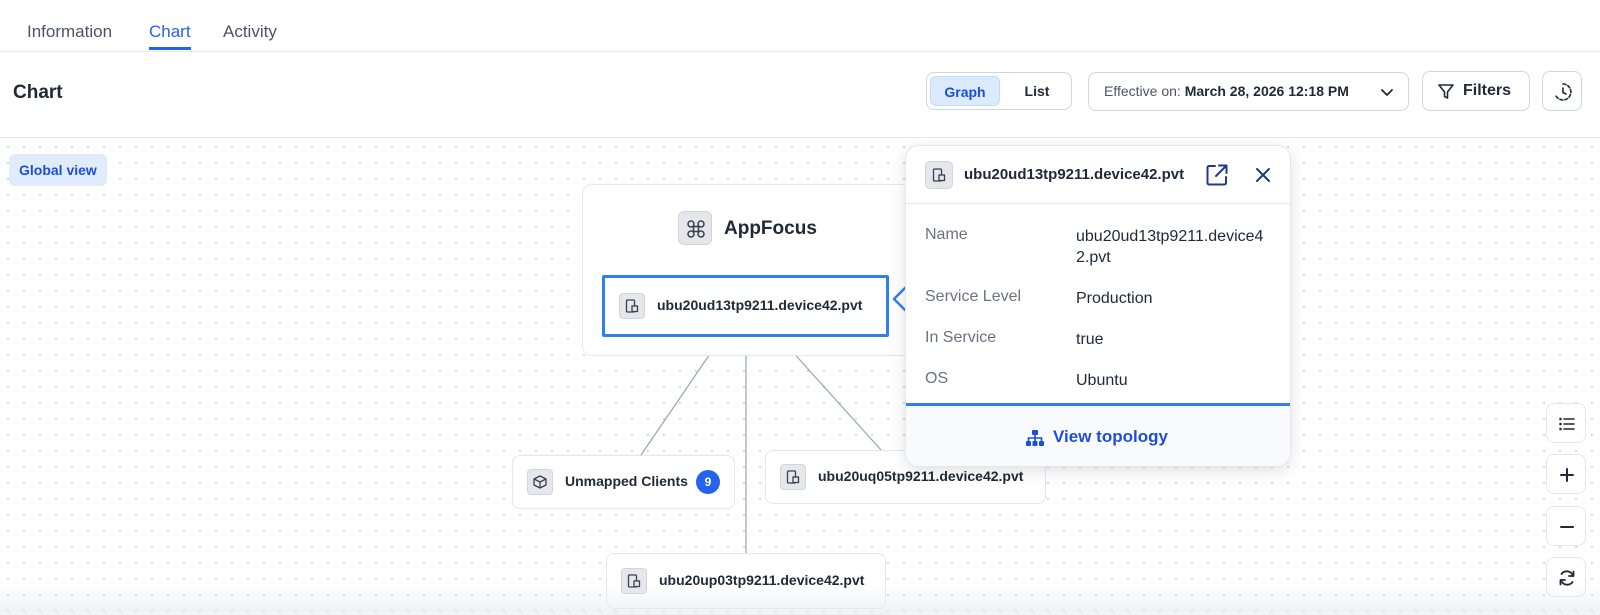 This screenshot has height=615, width=1600. I want to click on prop-value-name: ubu20ud13tp9211.device42.pvt, so click(1170, 247).